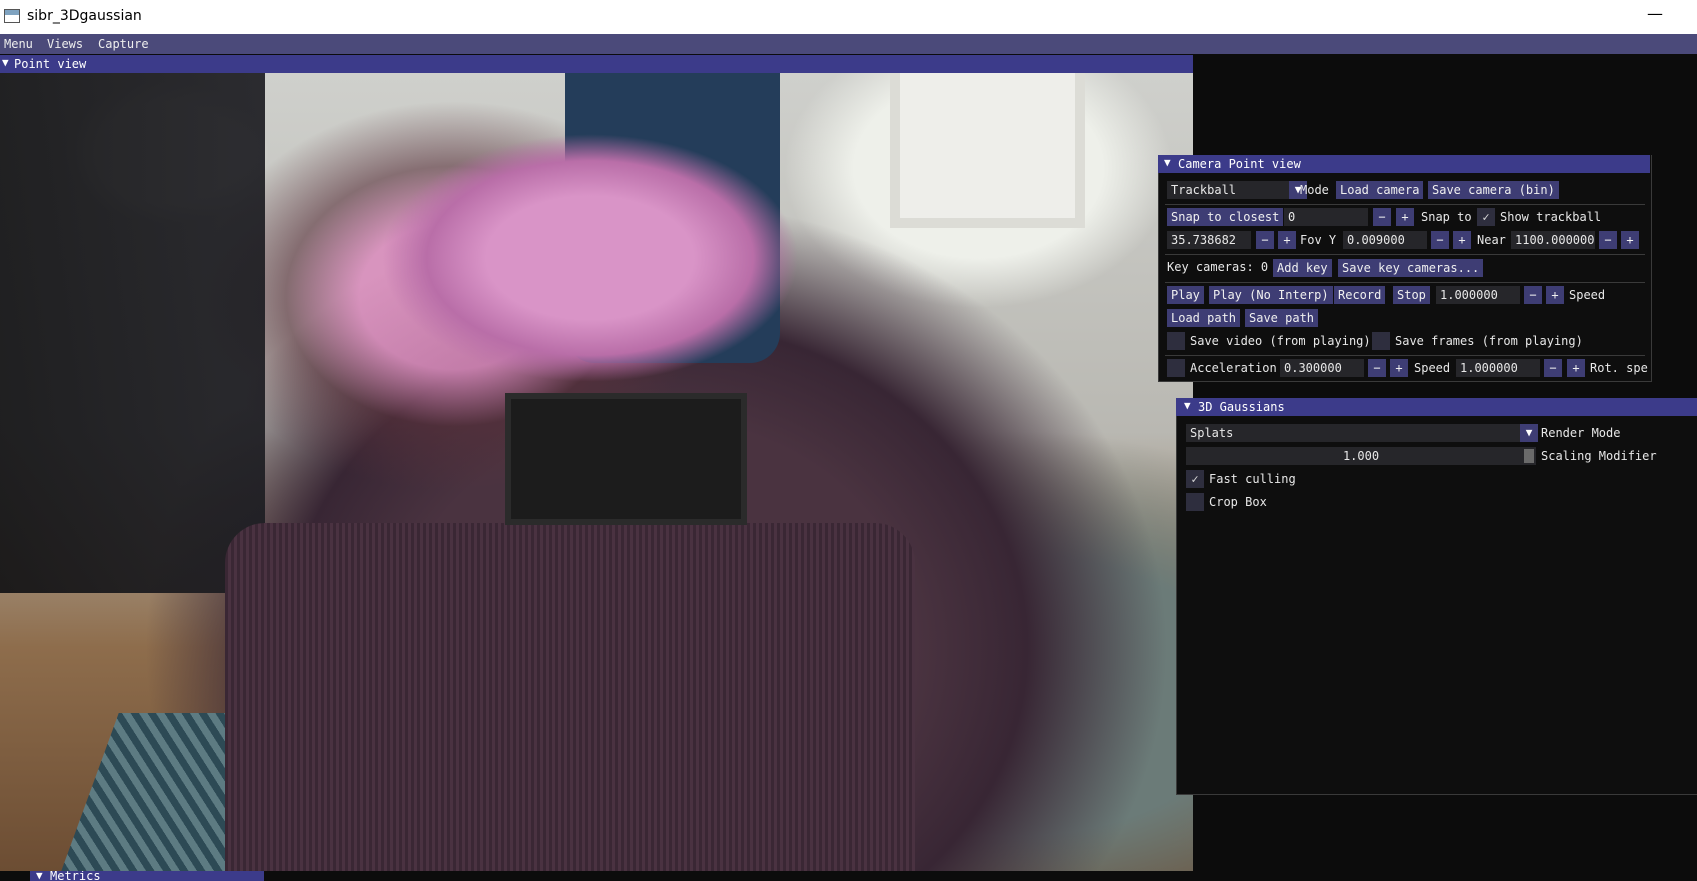  Describe the element at coordinates (1195, 479) in the screenshot. I see `fast-culling-checkbox: ✓` at that location.